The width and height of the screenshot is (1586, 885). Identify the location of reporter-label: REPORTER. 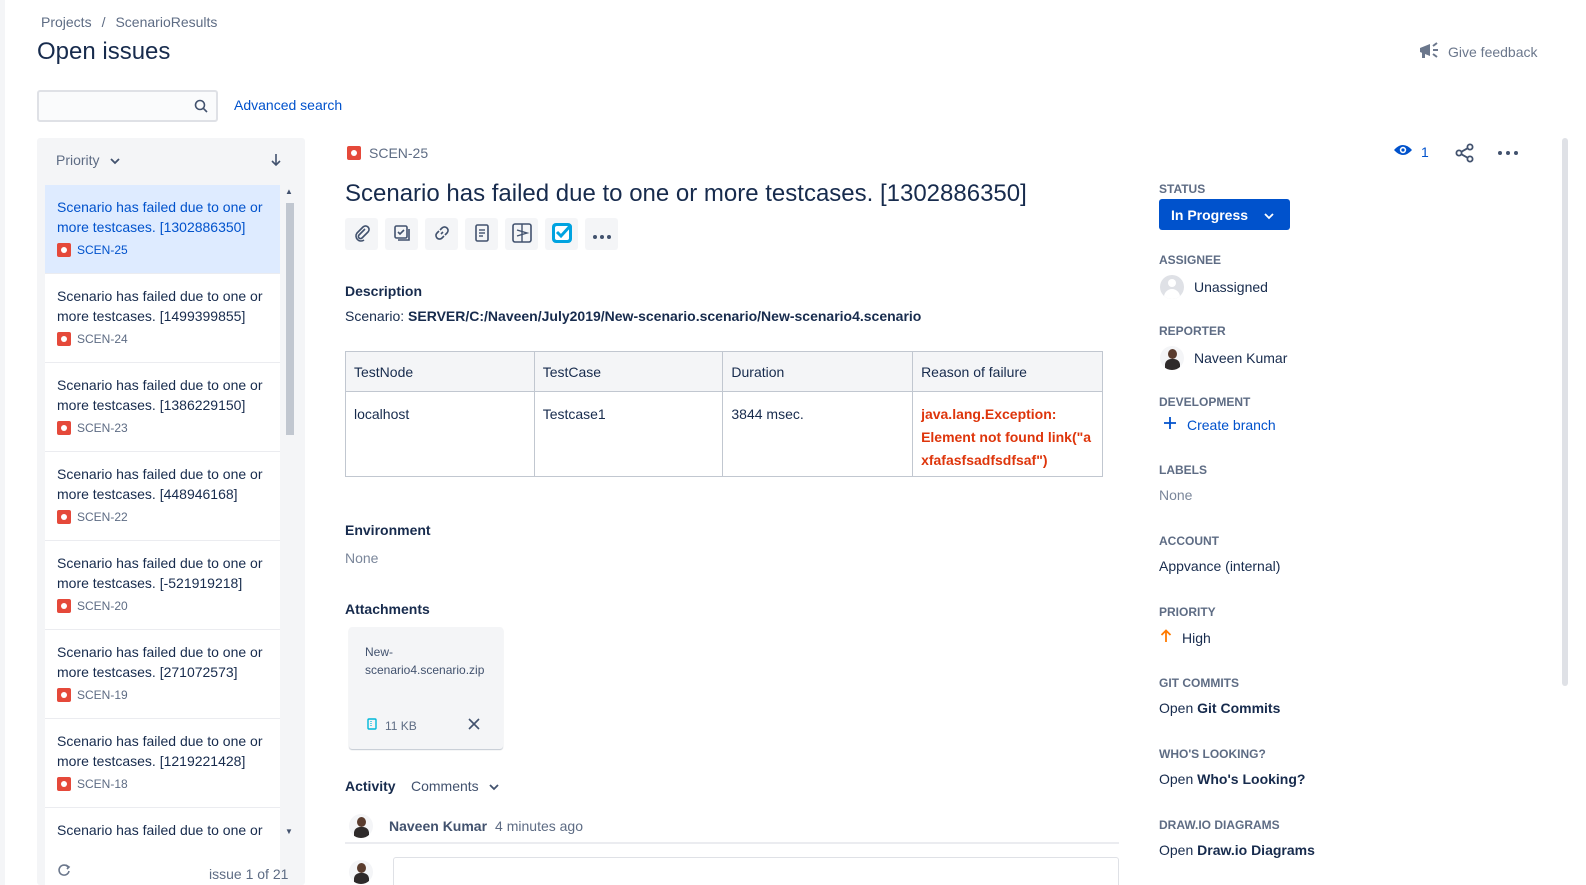
(1192, 331).